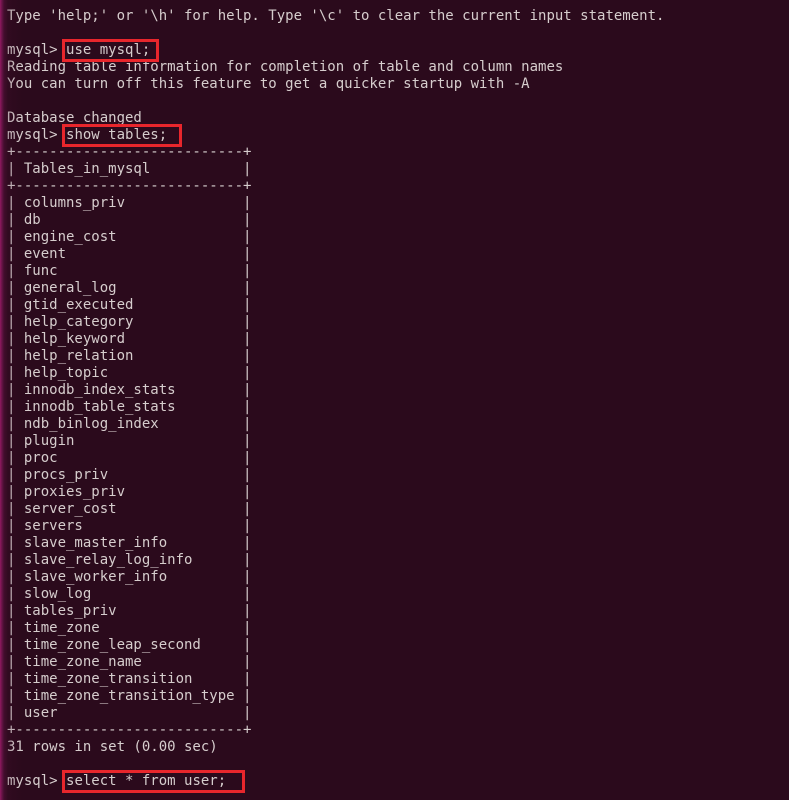 The width and height of the screenshot is (789, 800). I want to click on table-row: | help_keyword |, so click(129, 339).